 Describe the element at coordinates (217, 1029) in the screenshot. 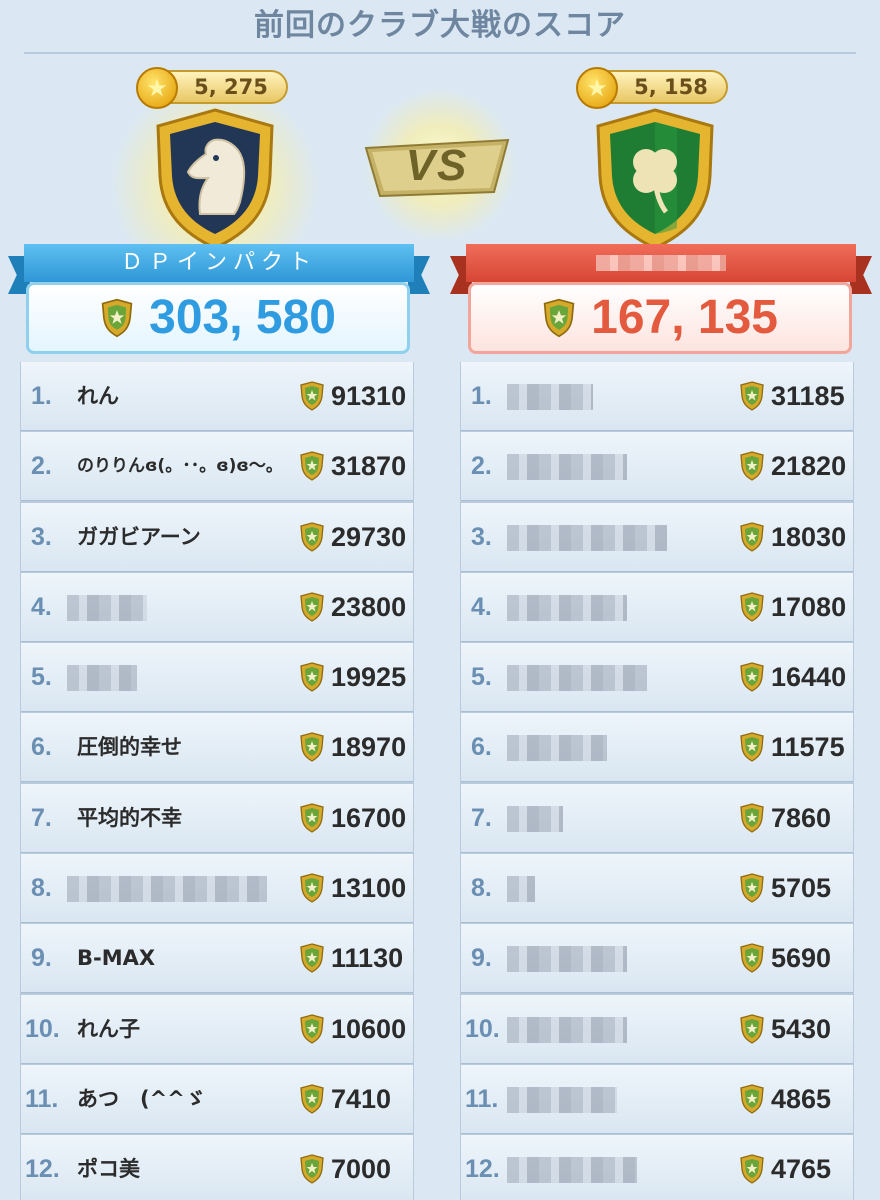

I see `member-row: 10. れん子 10600` at that location.